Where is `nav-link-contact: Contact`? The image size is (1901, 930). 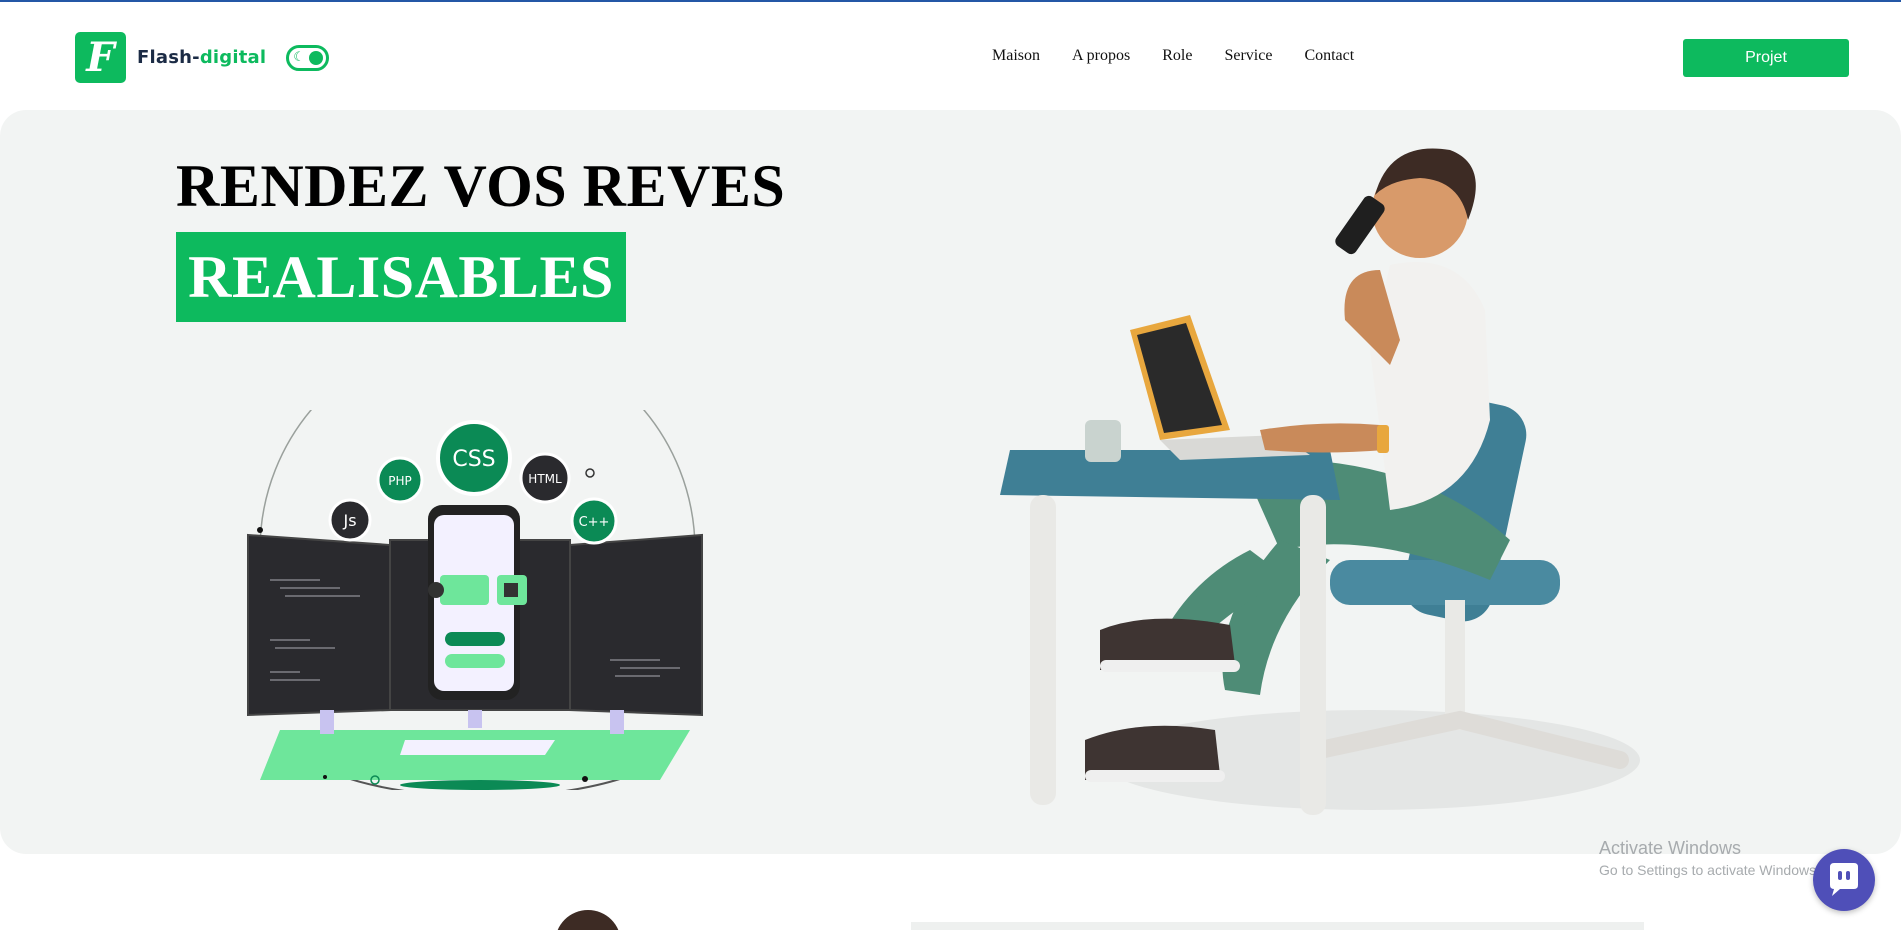 nav-link-contact: Contact is located at coordinates (1329, 56).